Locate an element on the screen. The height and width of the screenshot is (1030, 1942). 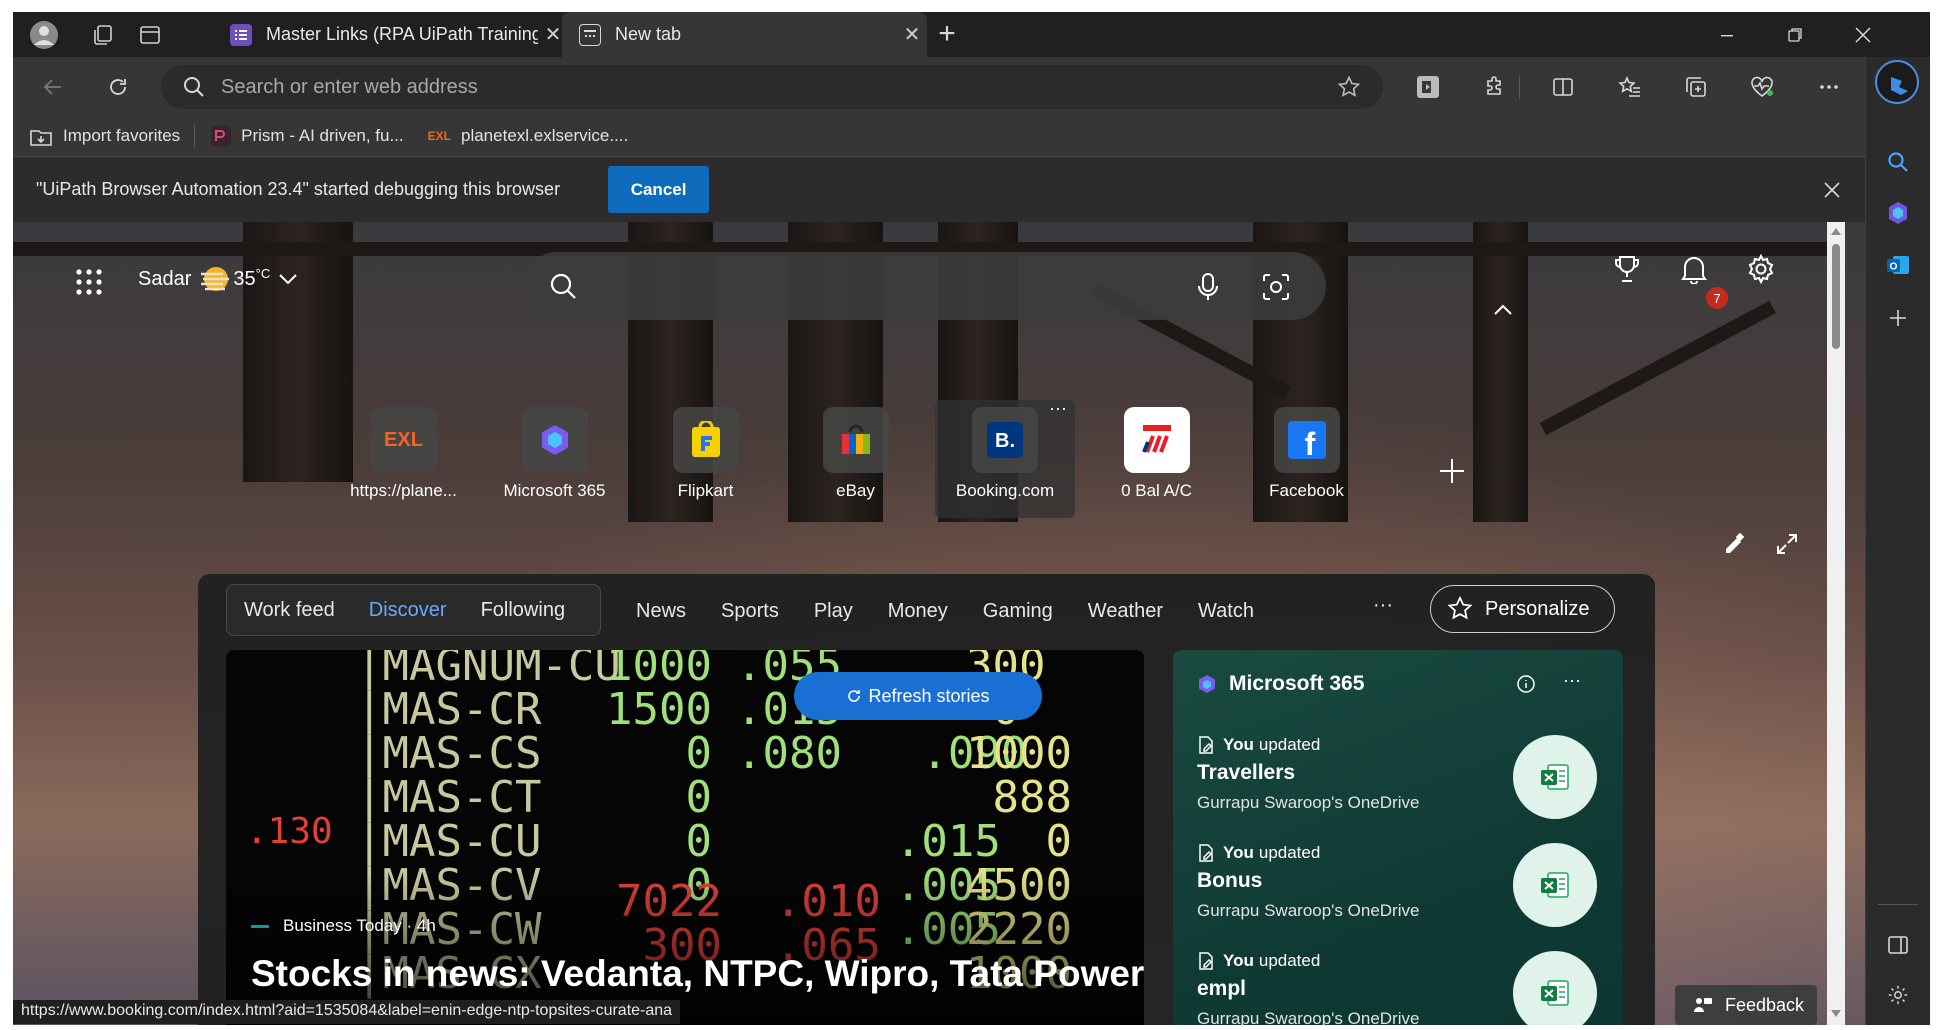
info-icon is located at coordinates (1526, 684).